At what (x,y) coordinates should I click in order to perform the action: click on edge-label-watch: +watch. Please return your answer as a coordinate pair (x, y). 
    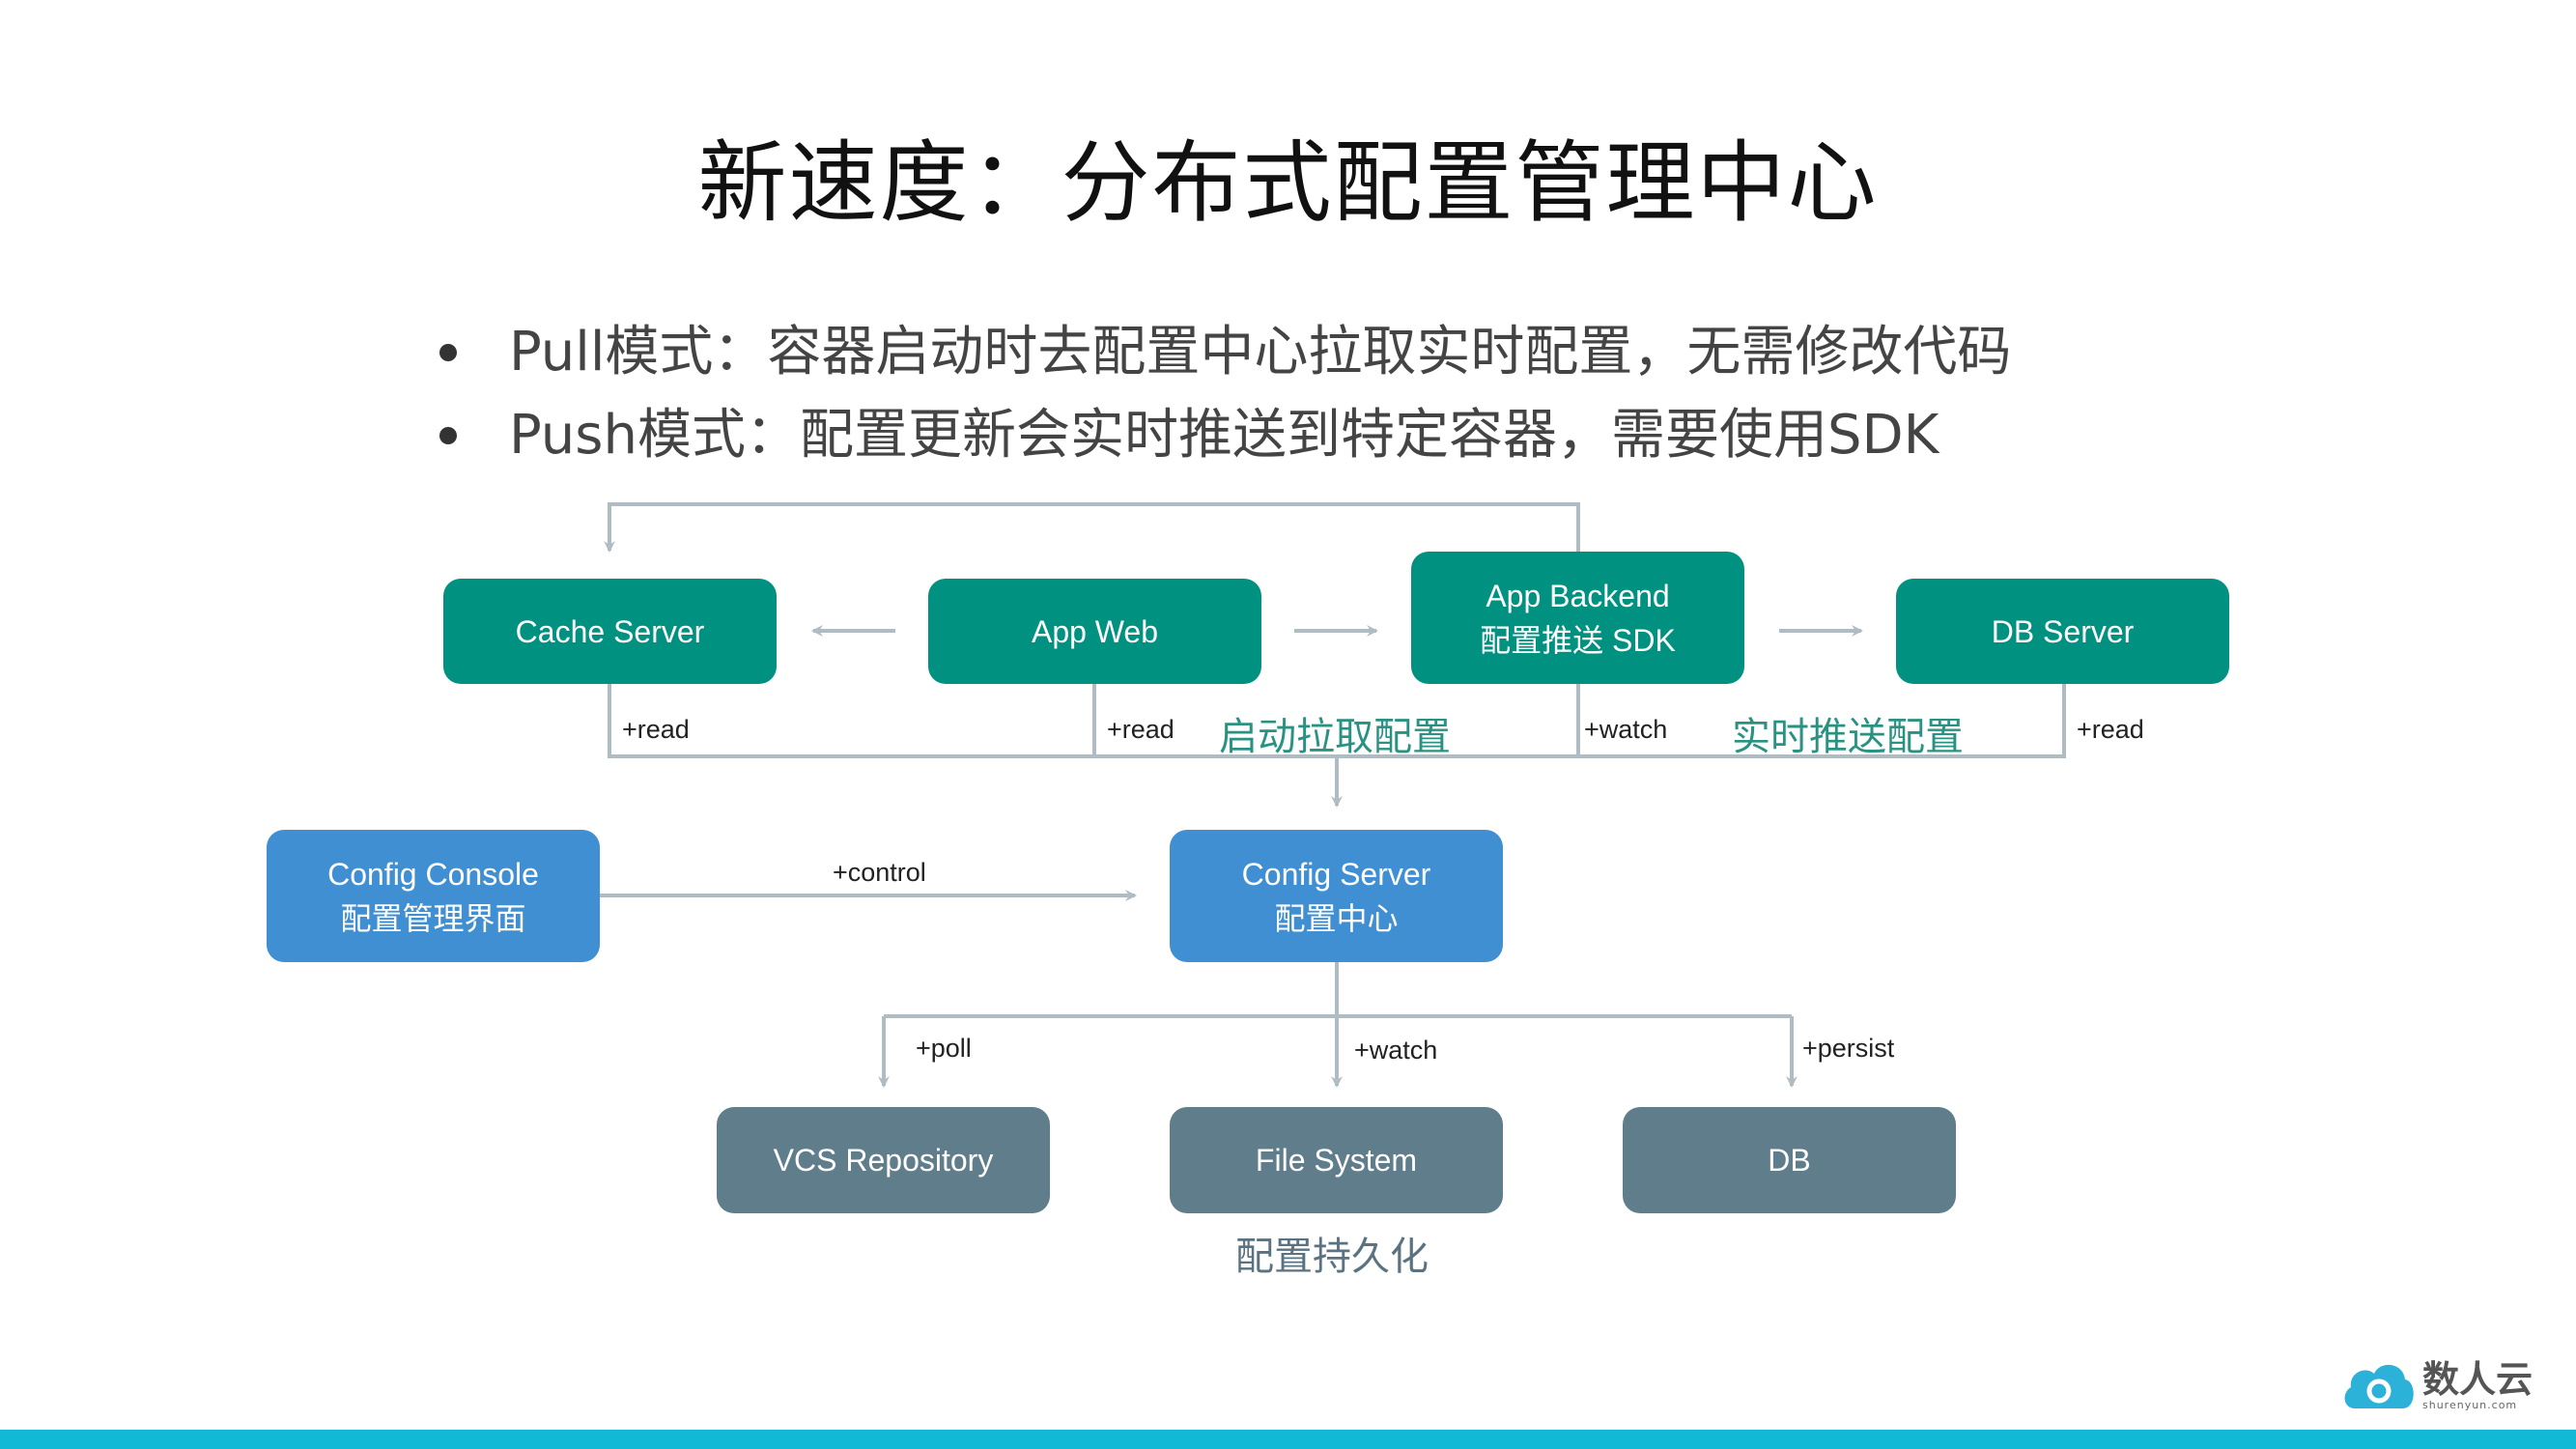
    Looking at the image, I should click on (1396, 1050).